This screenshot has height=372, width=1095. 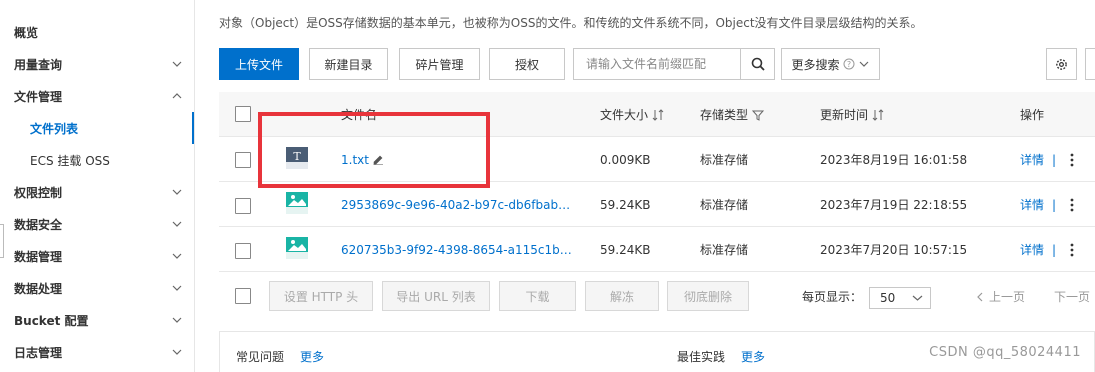 I want to click on export-url-list-button: 导出 URL 列表, so click(x=436, y=296).